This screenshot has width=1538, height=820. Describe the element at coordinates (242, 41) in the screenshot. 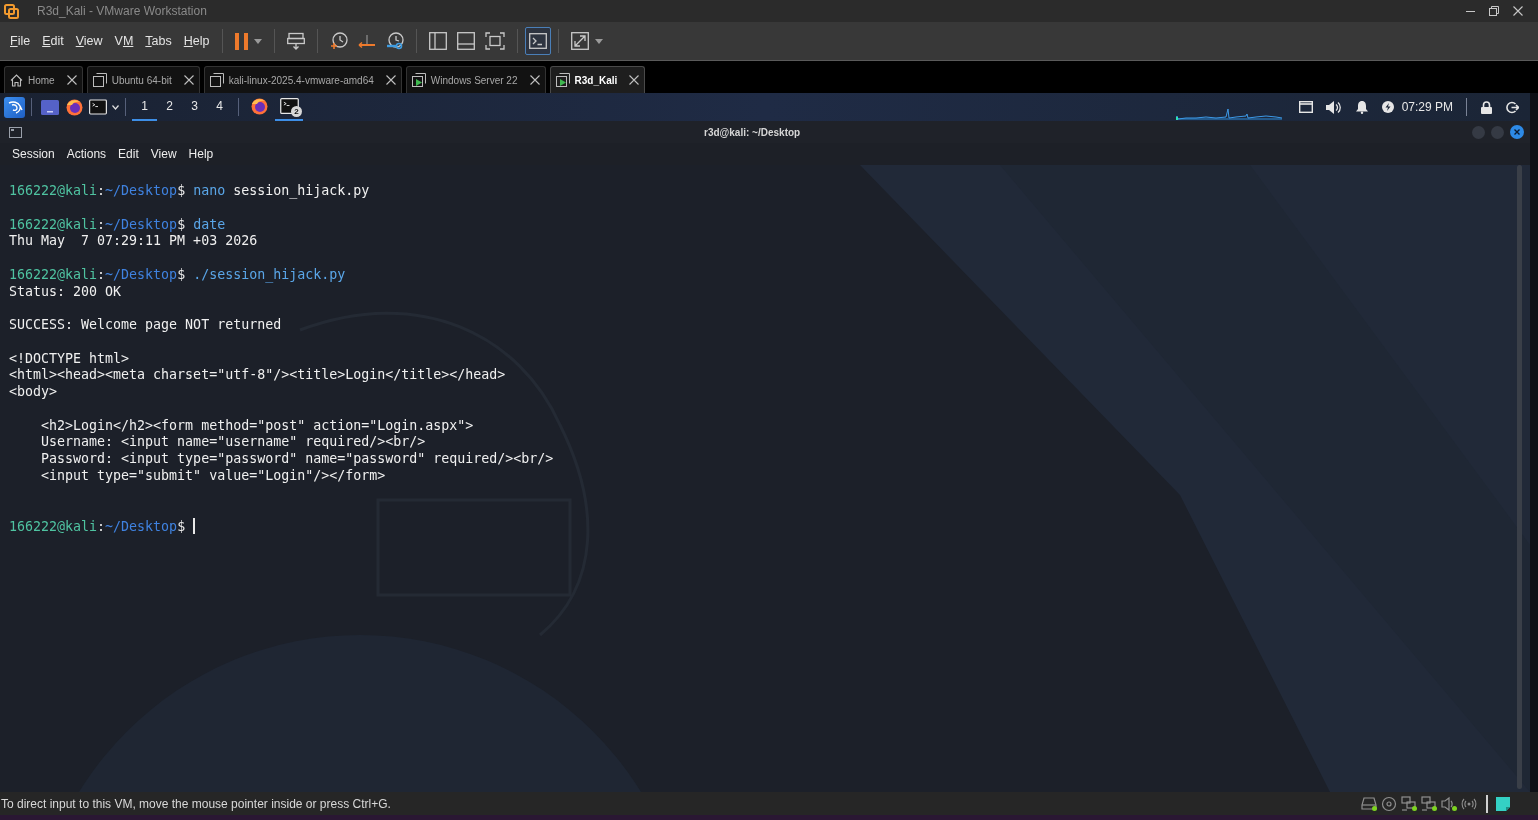

I see `pause-icon` at that location.